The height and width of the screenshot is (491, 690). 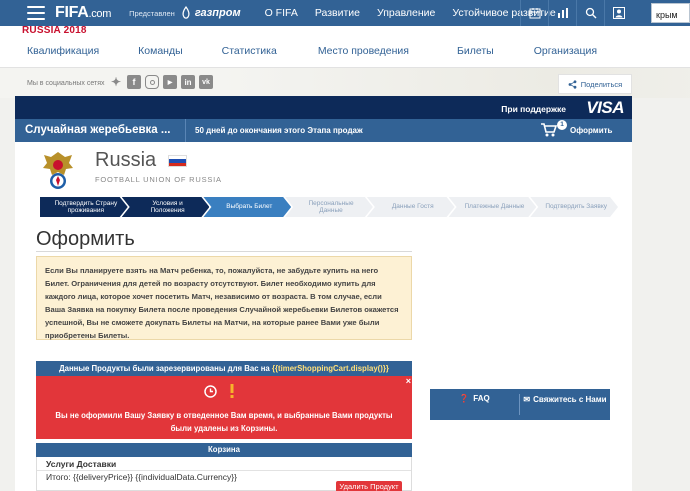 I want to click on sponsor-logo: газпром, so click(x=210, y=13).